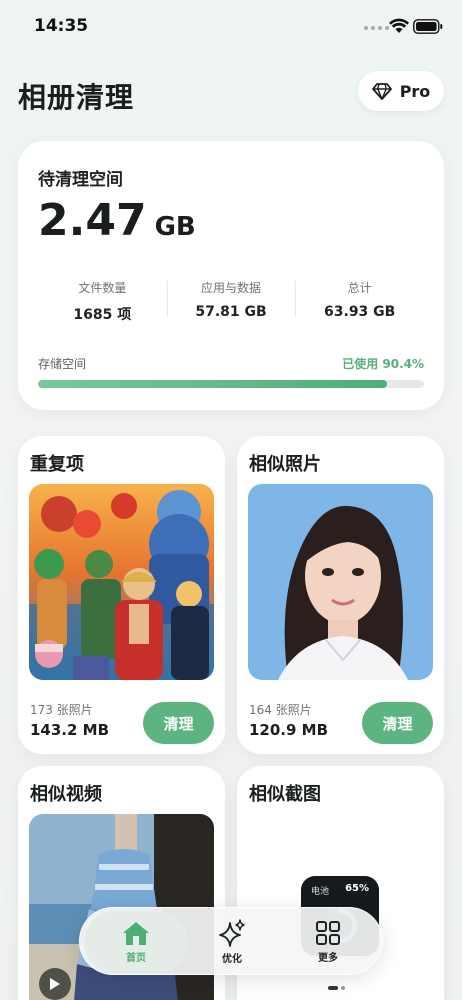  I want to click on status-time: 14:35, so click(61, 26).